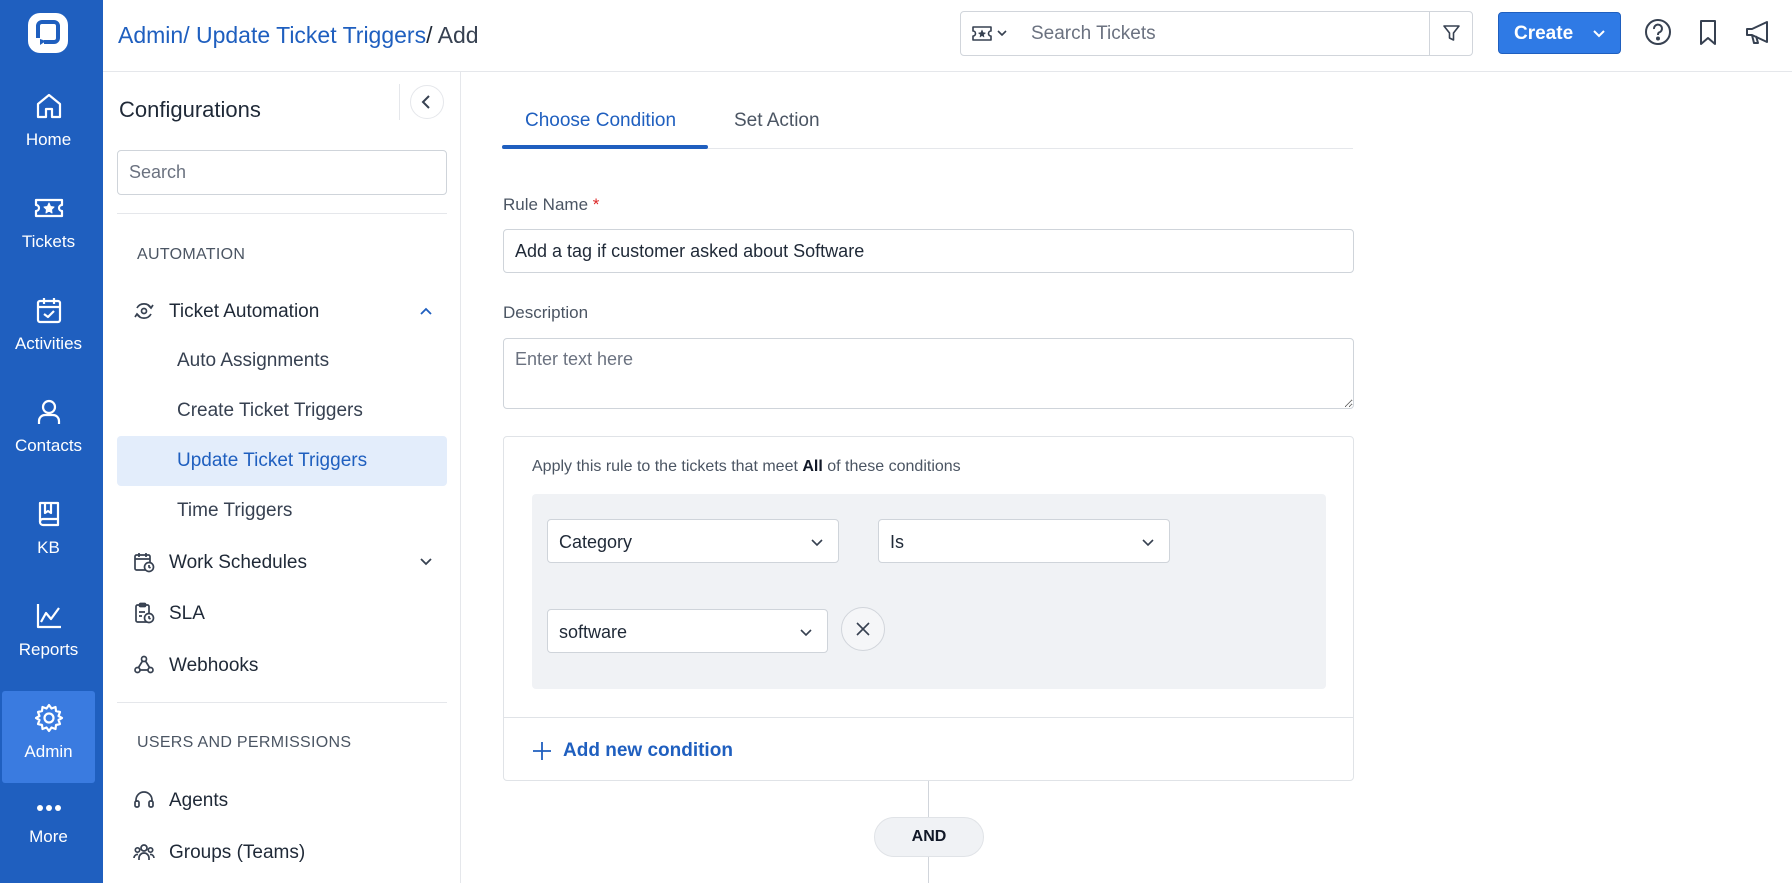 This screenshot has height=883, width=1792. I want to click on collapse-panel-button, so click(427, 102).